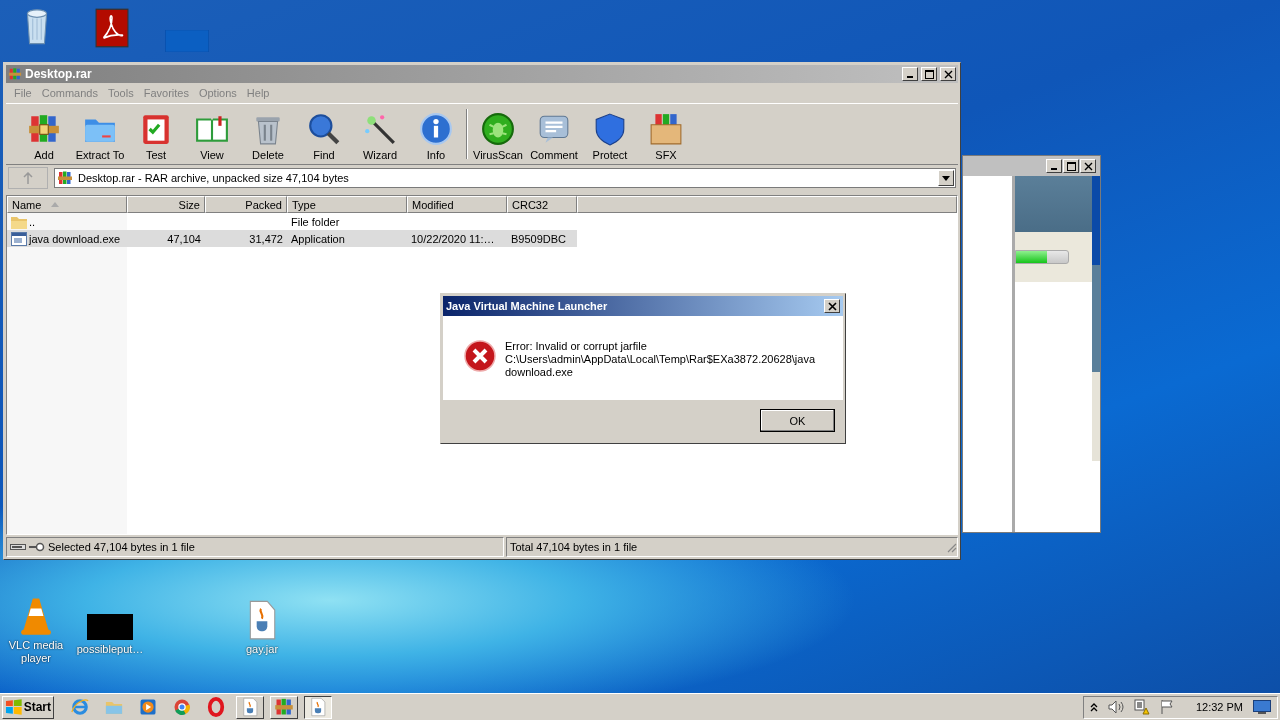 This screenshot has width=1280, height=720. What do you see at coordinates (156, 134) in the screenshot?
I see `toolbar-button: Test` at bounding box center [156, 134].